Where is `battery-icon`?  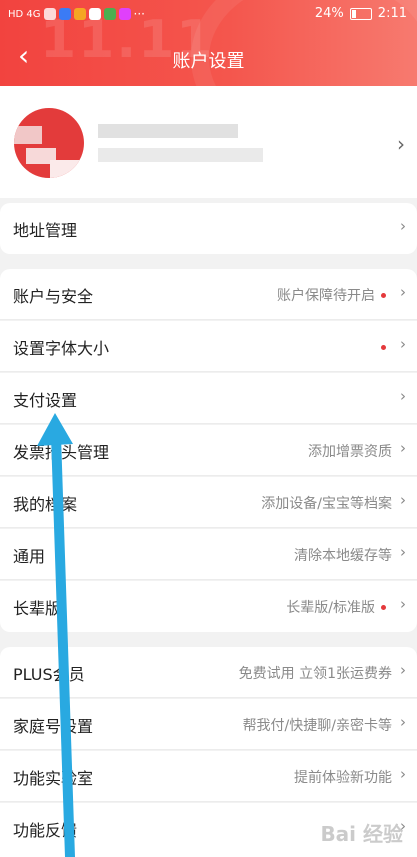
battery-icon is located at coordinates (360, 13).